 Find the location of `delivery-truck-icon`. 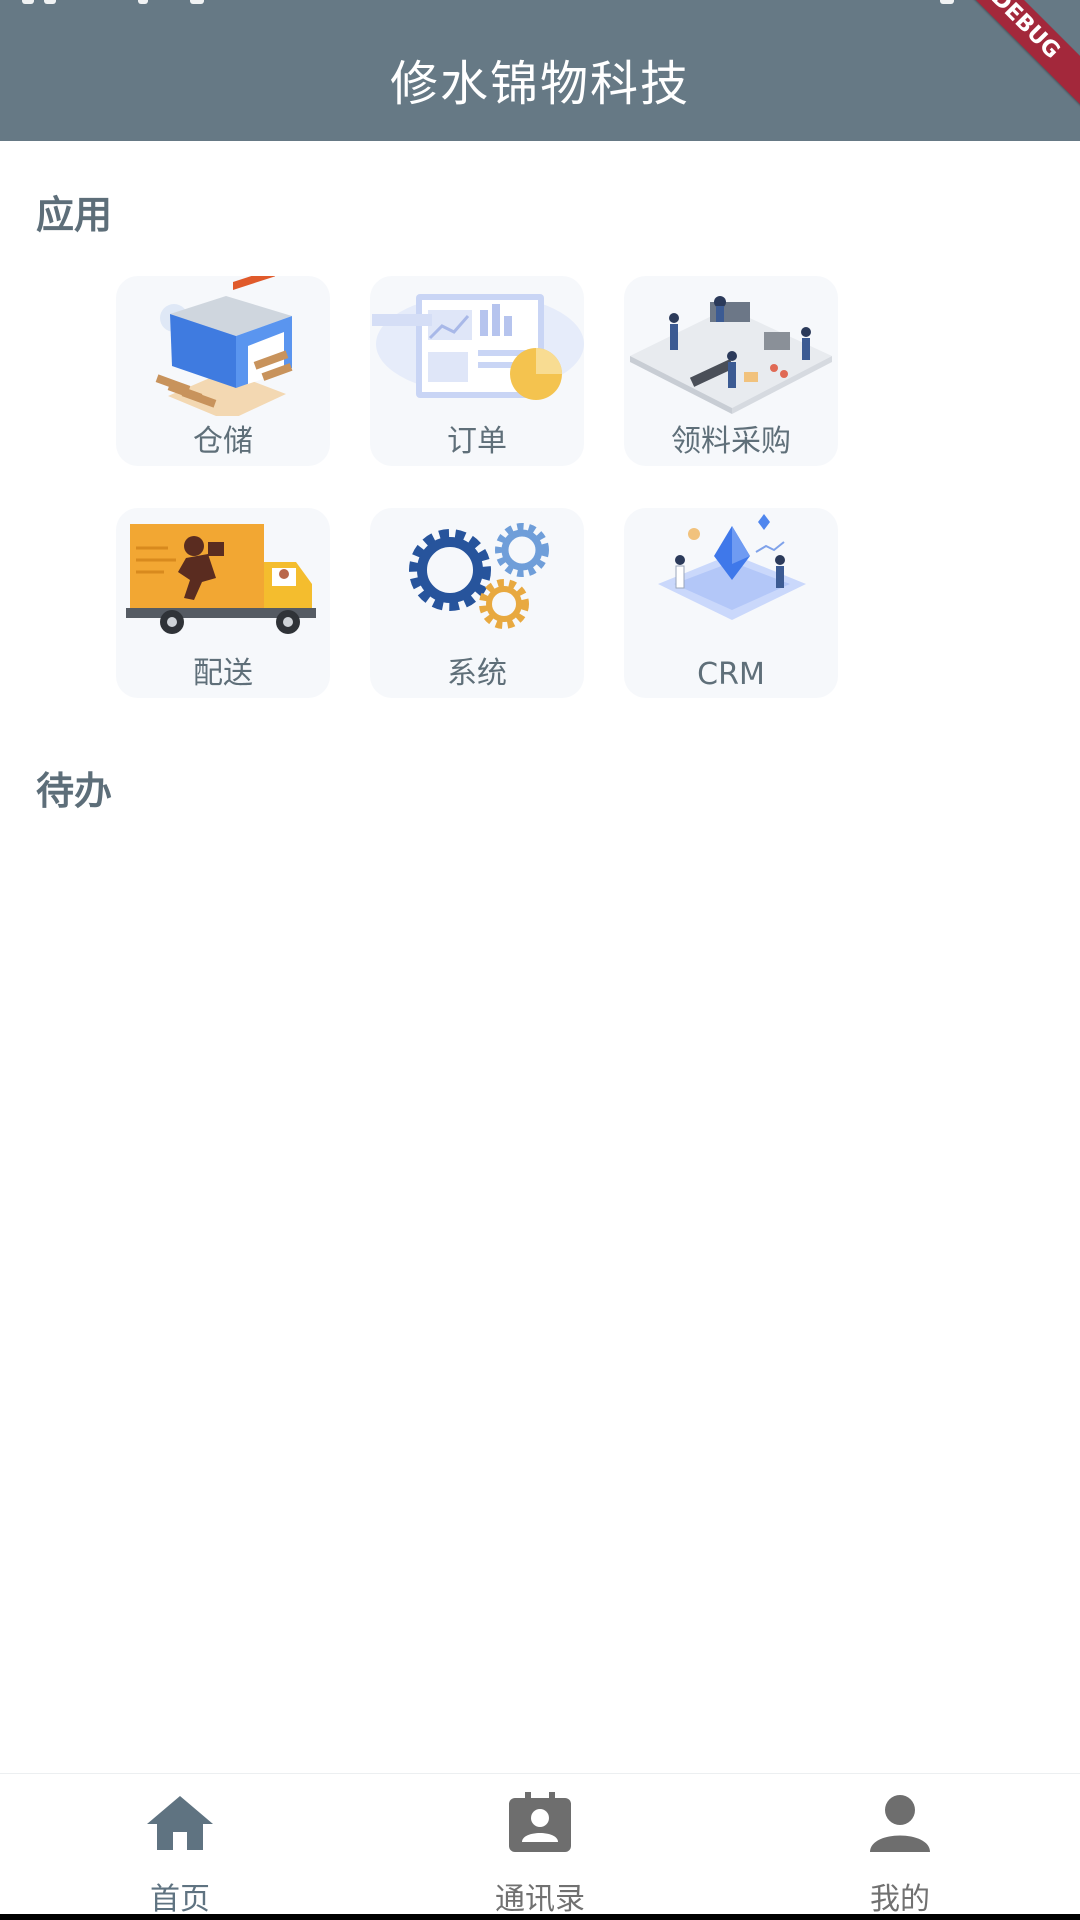

delivery-truck-icon is located at coordinates (221, 579).